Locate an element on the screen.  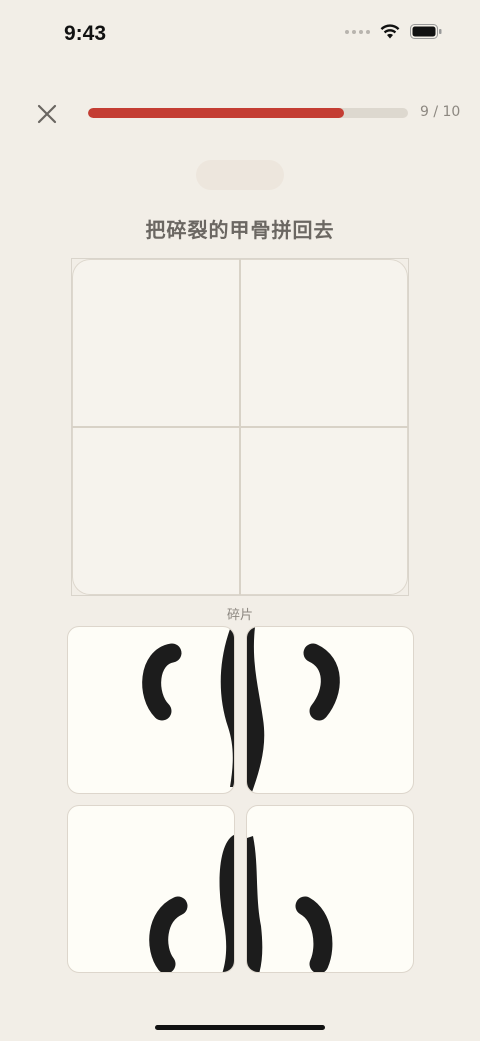
status-icons is located at coordinates (393, 31).